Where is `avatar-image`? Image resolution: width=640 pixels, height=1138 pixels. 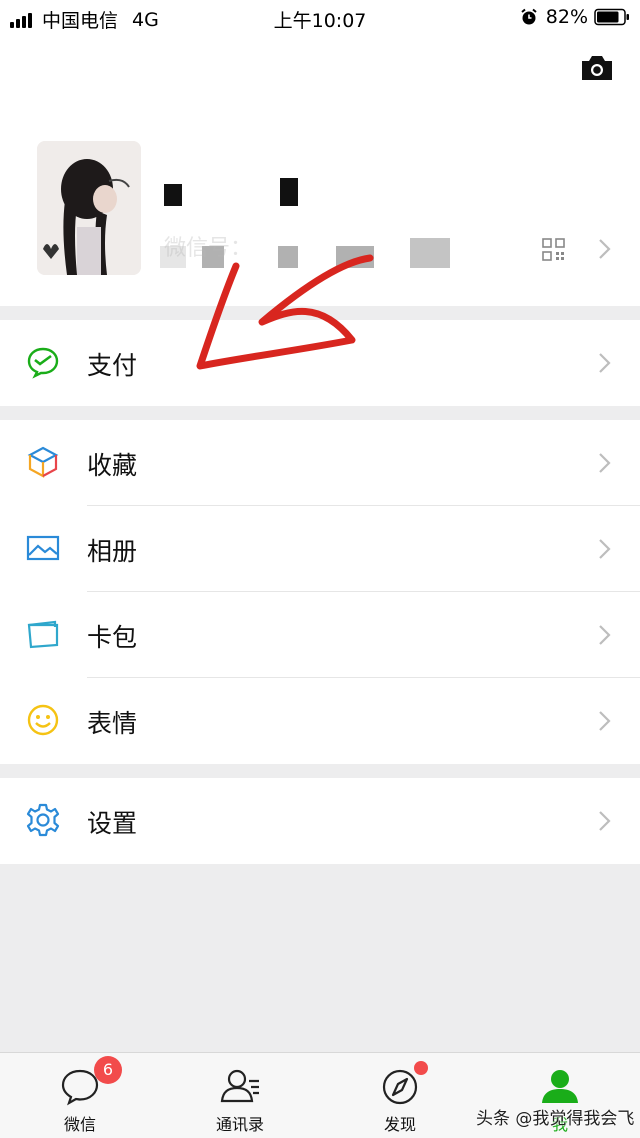
avatar-image is located at coordinates (89, 208).